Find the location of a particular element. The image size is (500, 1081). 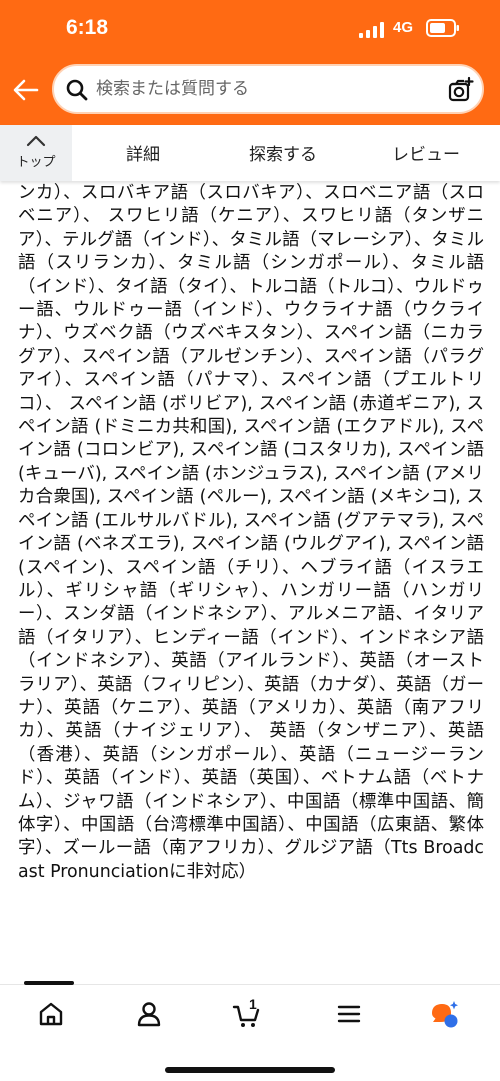

cart-icon is located at coordinates (247, 1014).